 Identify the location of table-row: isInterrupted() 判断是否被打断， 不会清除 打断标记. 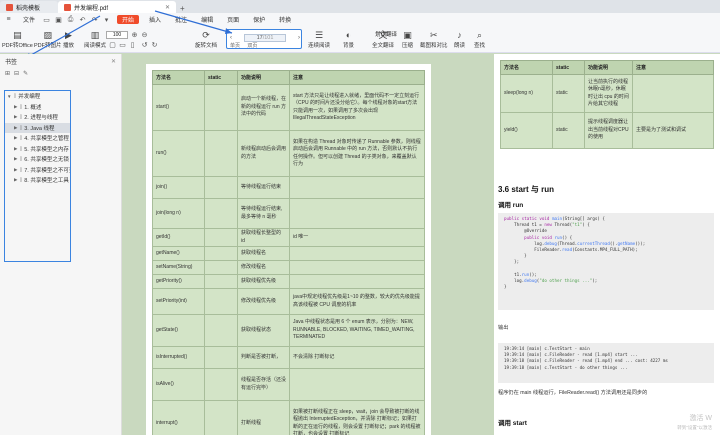
(288, 357).